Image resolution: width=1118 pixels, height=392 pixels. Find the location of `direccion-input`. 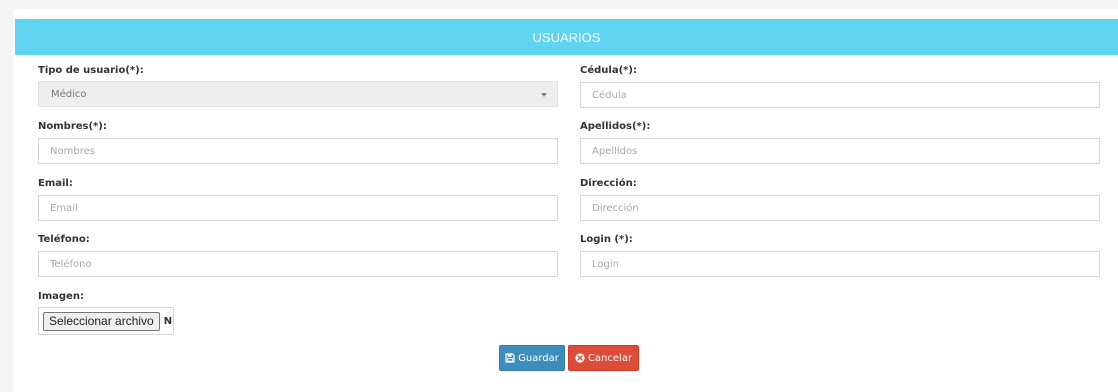

direccion-input is located at coordinates (840, 208).